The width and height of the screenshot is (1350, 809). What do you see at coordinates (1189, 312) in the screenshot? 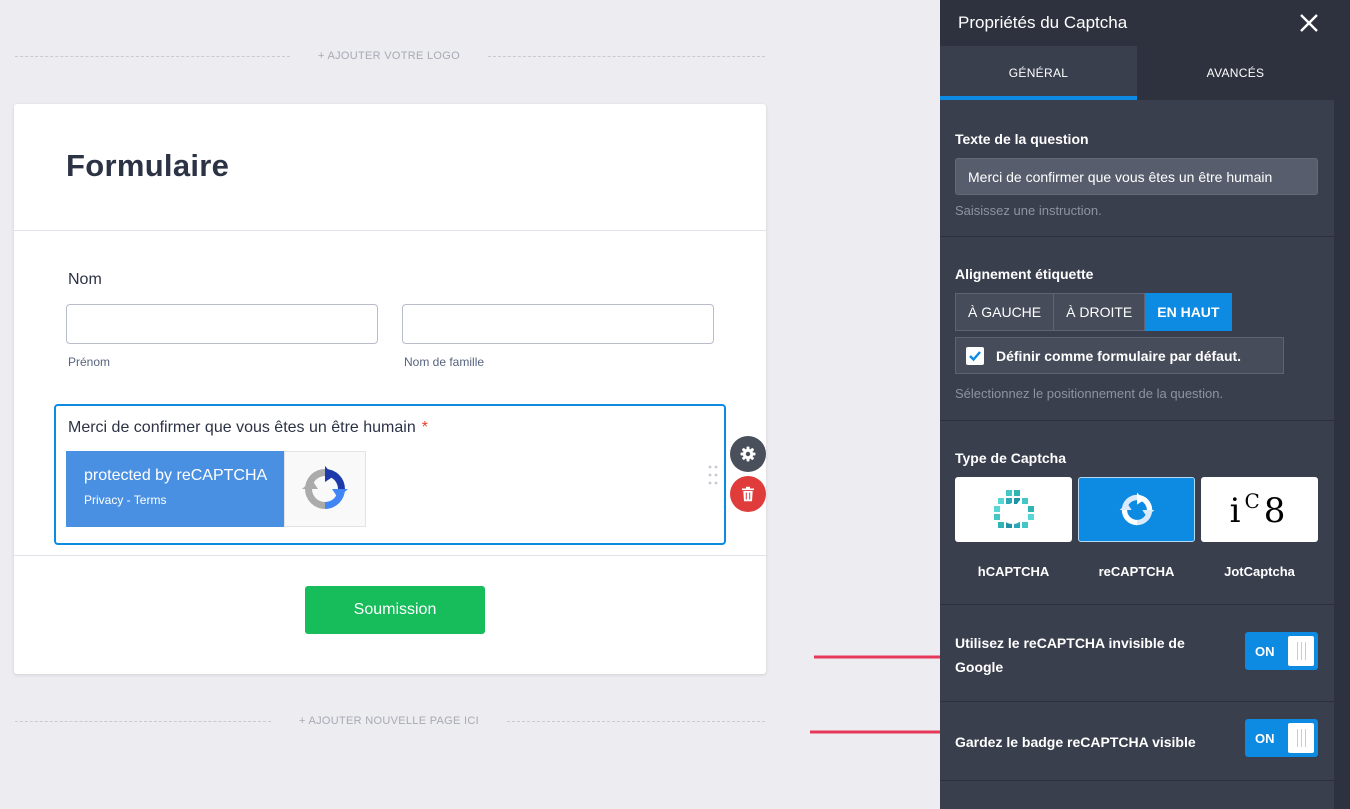
I see `align-top-option: EN HAUT` at bounding box center [1189, 312].